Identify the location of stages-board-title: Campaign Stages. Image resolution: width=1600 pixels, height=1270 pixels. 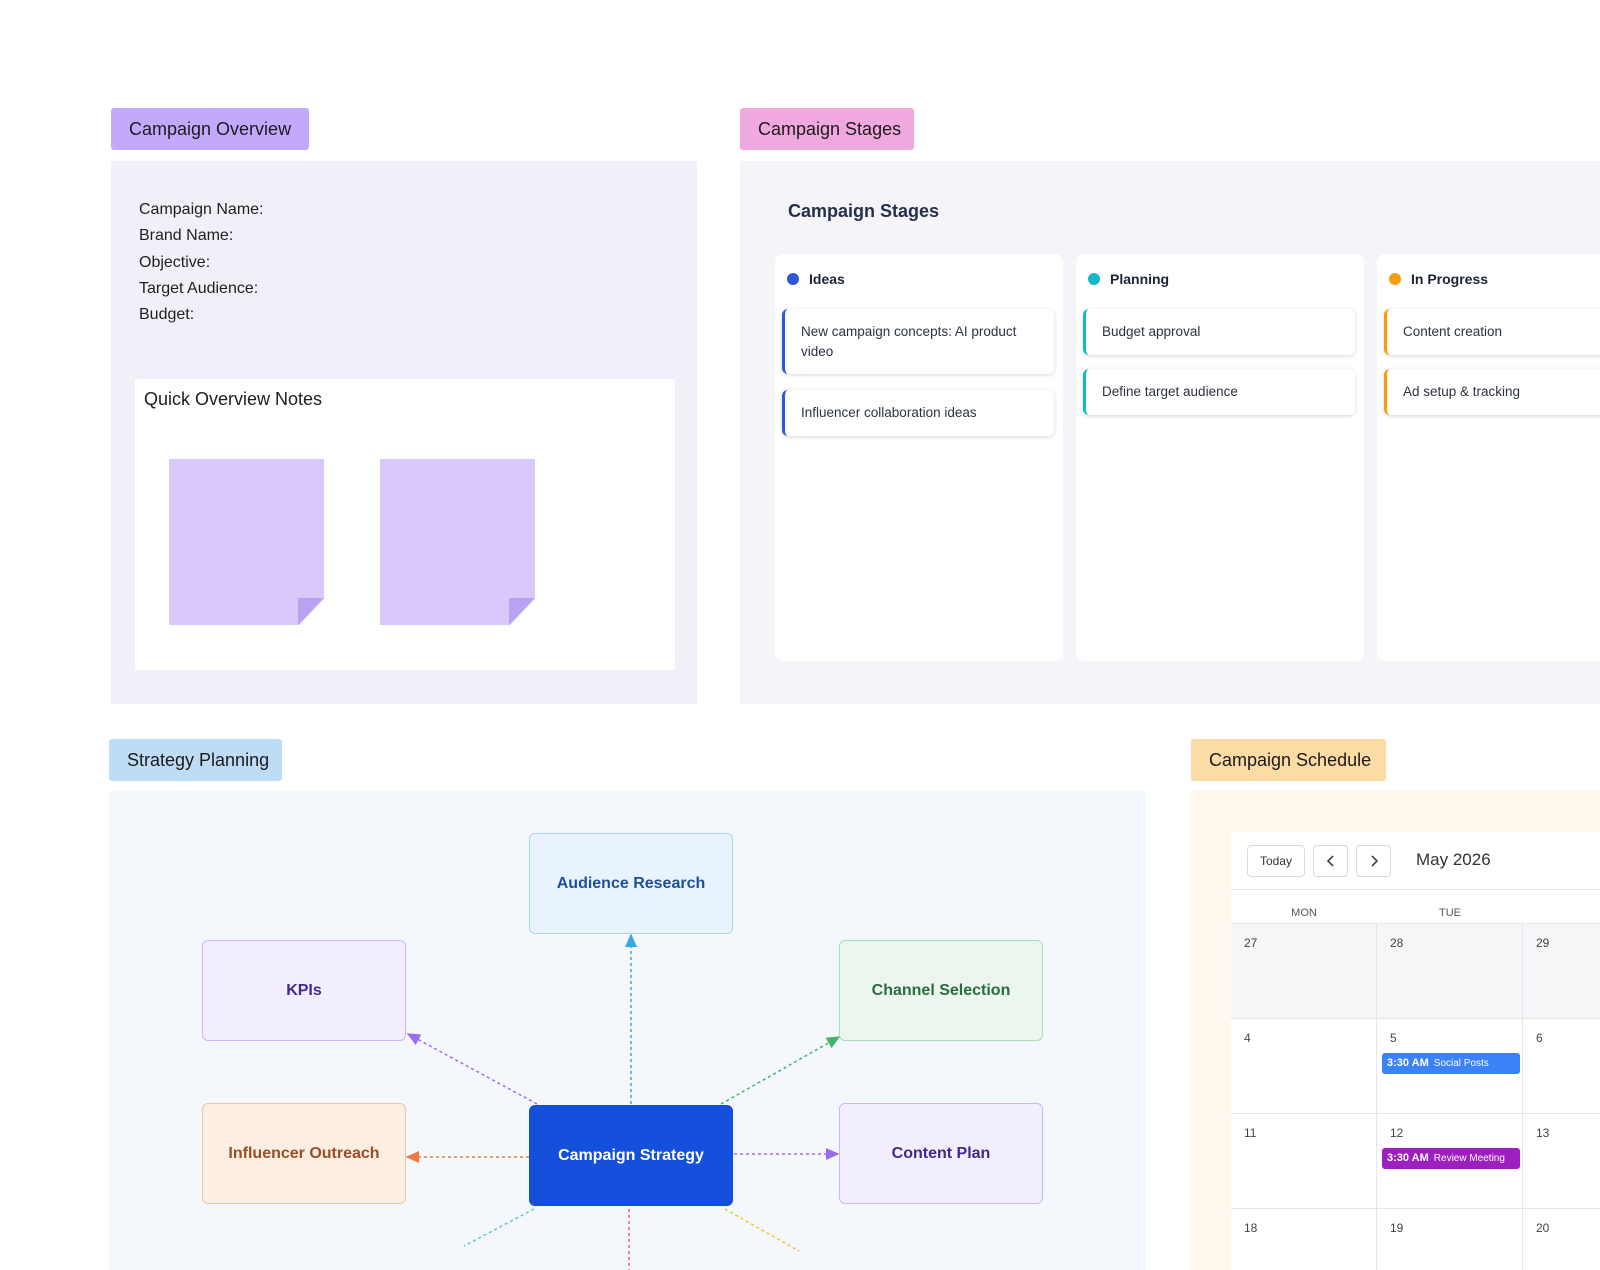
(864, 211).